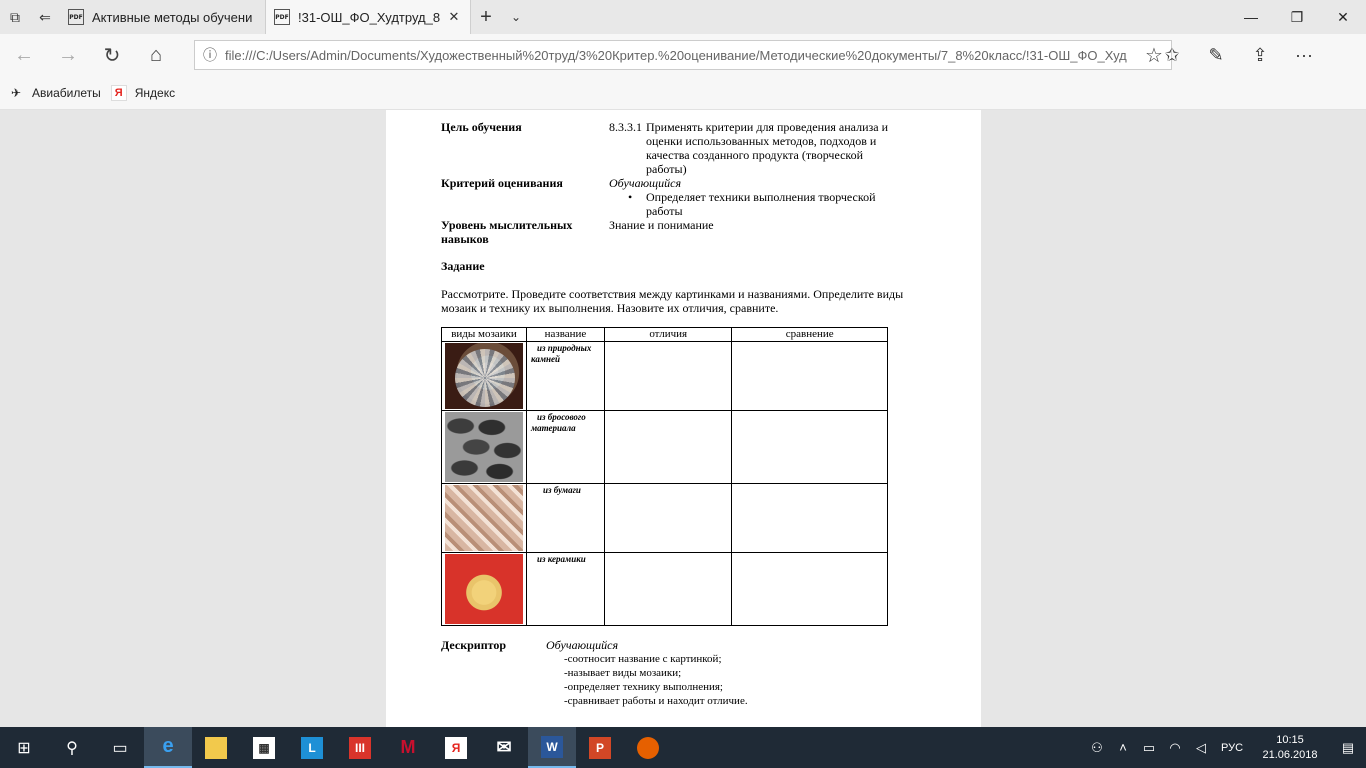 The width and height of the screenshot is (1366, 768). What do you see at coordinates (456, 747) in the screenshot?
I see `yandex-browser-icon: Я` at bounding box center [456, 747].